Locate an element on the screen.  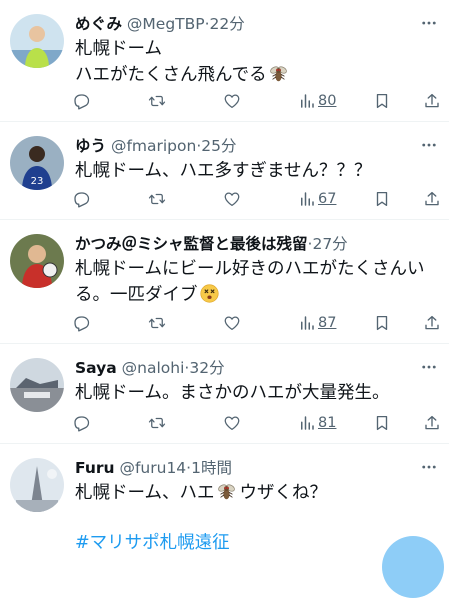
tweet-text: 札幌ドーム。まさかのハエが大量発生。 is located at coordinates (255, 393).